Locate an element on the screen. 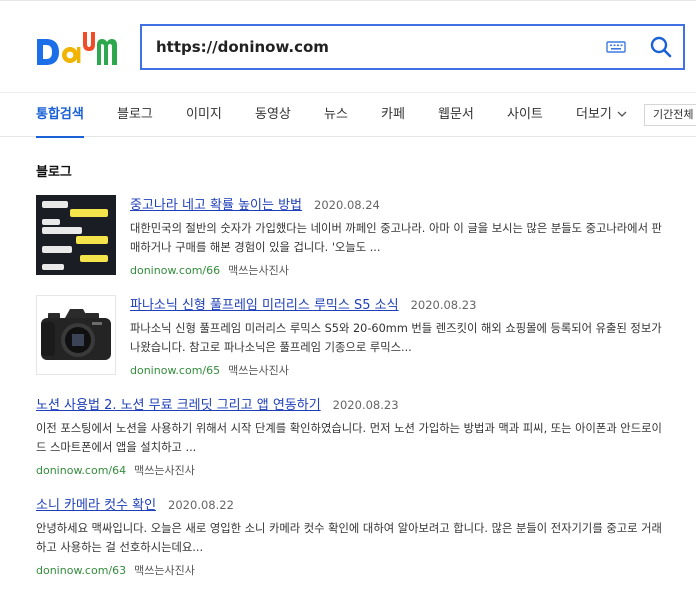  period-filter: 기간전체 is located at coordinates (670, 115).